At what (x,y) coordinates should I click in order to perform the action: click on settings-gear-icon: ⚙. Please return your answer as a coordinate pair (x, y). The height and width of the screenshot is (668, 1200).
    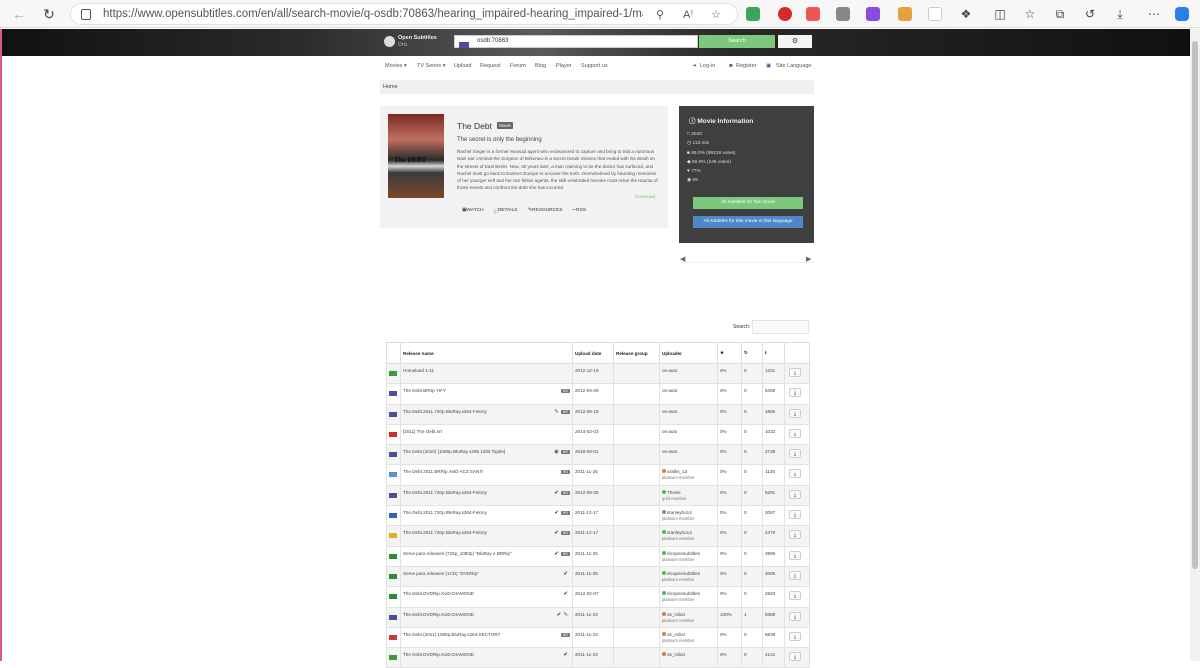
    Looking at the image, I should click on (795, 41).